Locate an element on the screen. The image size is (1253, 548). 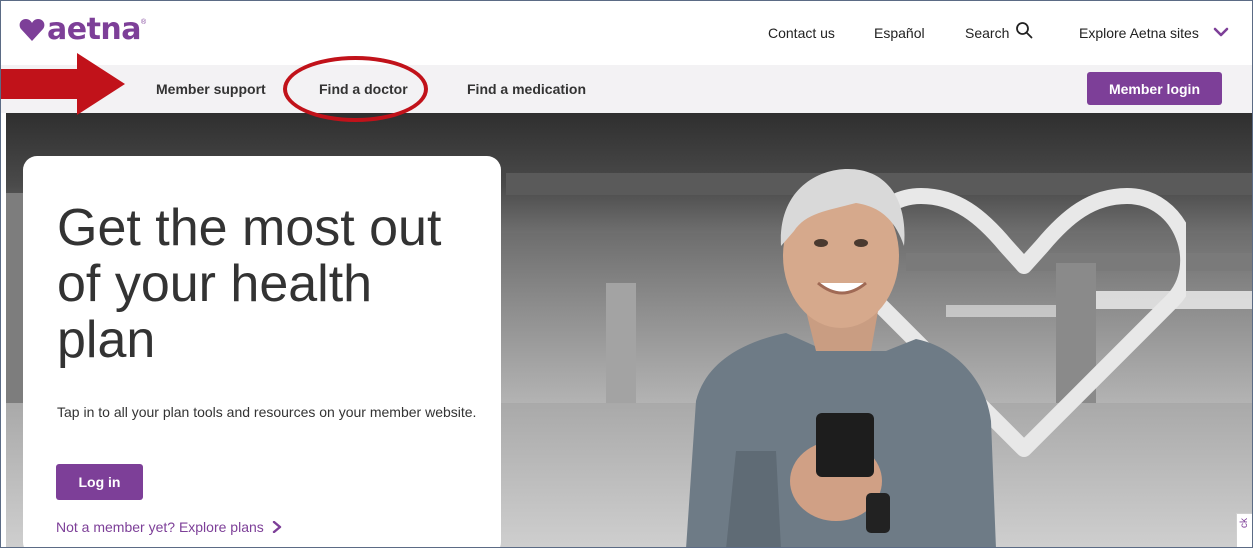
explore-sites-label: Explore Aetna sites is located at coordinates (1139, 33).